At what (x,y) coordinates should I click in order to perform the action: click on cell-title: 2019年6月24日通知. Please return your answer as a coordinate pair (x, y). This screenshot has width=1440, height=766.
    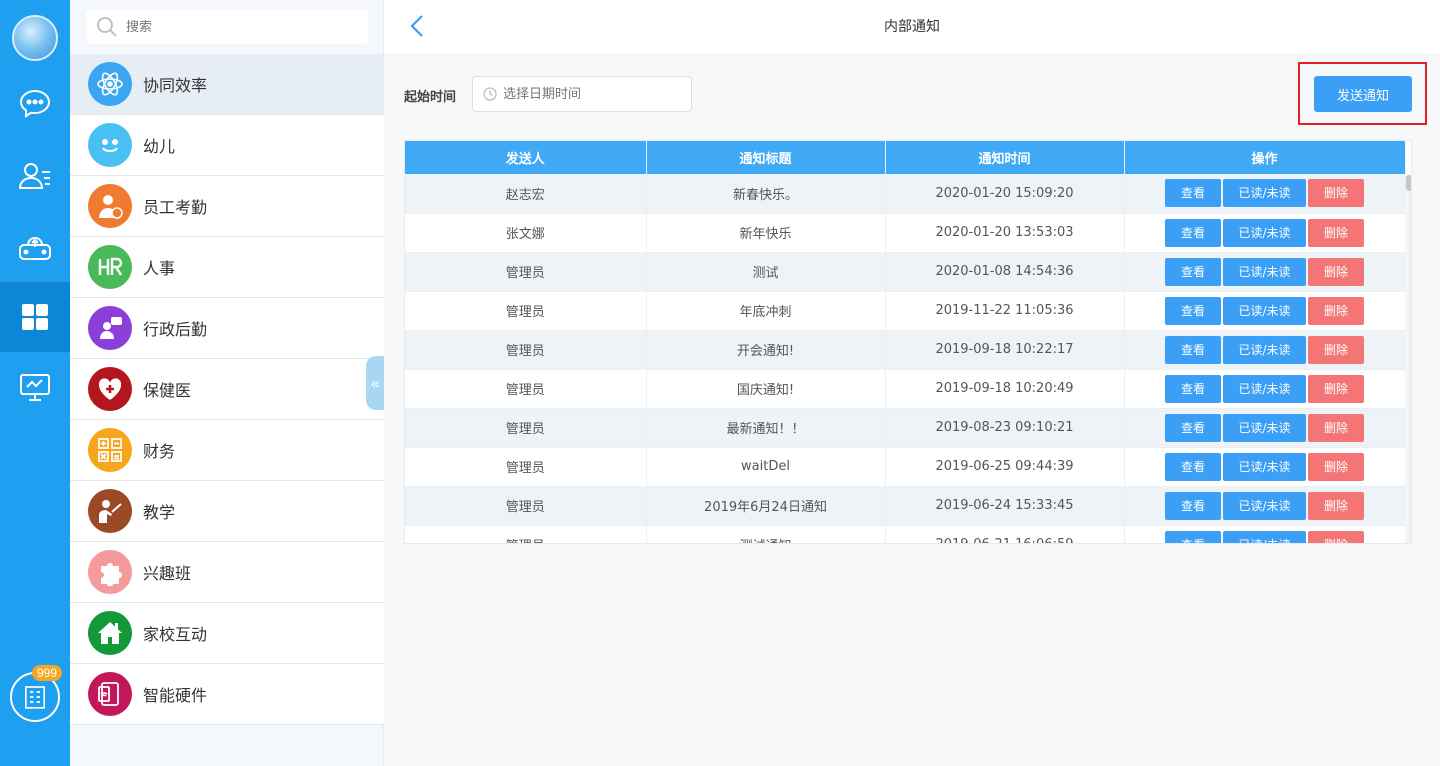
    Looking at the image, I should click on (766, 506).